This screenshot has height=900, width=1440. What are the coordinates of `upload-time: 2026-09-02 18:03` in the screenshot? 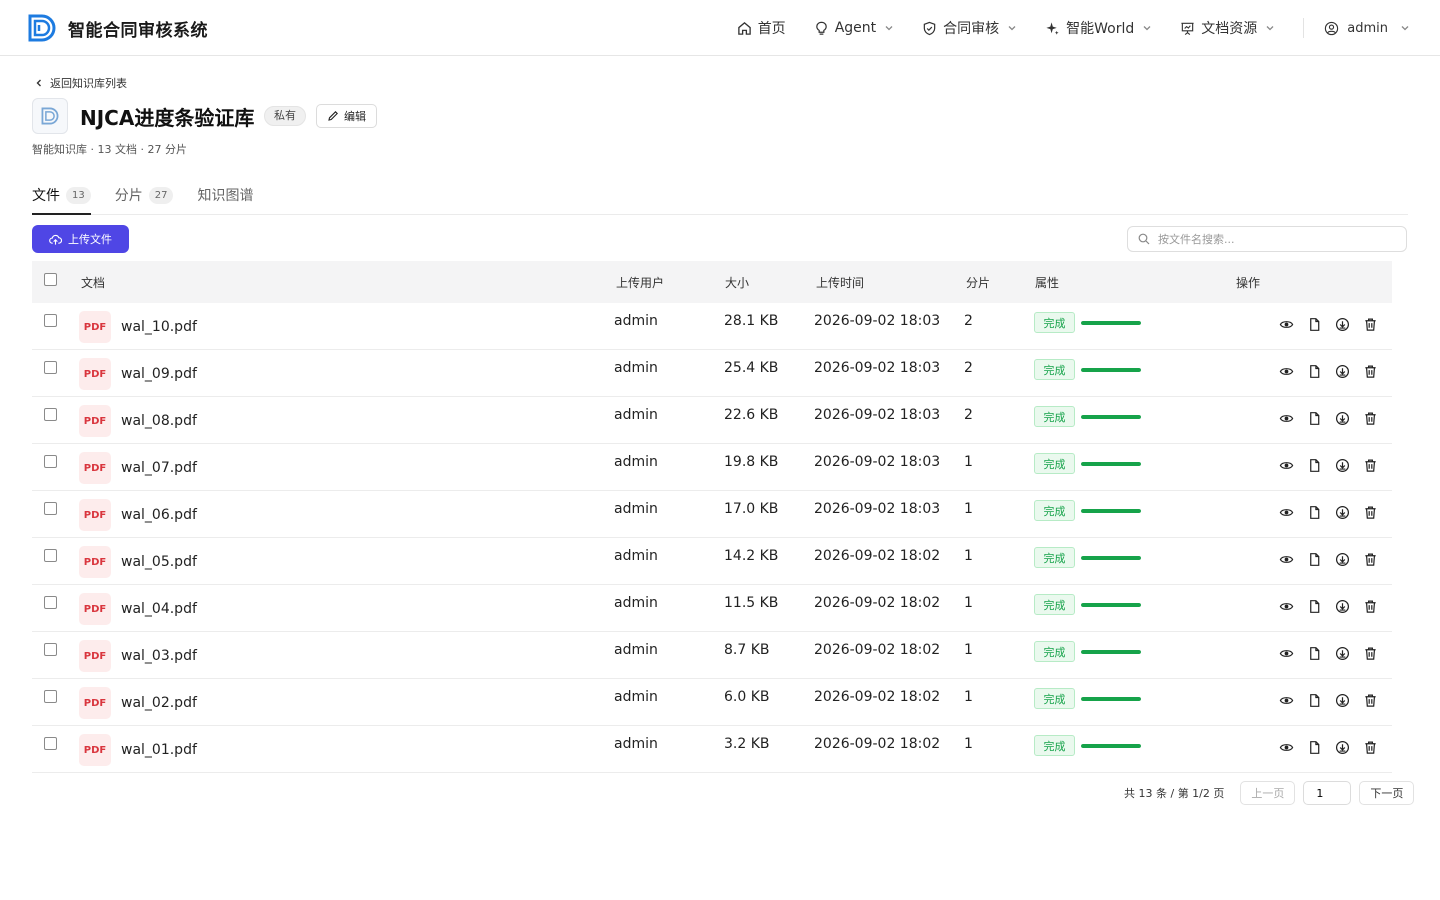 It's located at (877, 368).